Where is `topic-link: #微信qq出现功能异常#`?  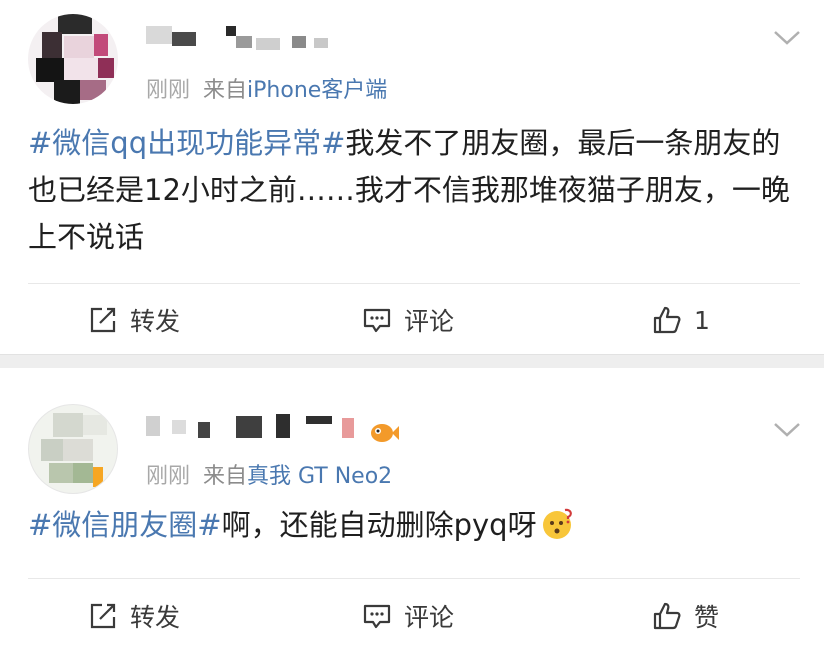 topic-link: #微信qq出现功能异常# is located at coordinates (186, 143).